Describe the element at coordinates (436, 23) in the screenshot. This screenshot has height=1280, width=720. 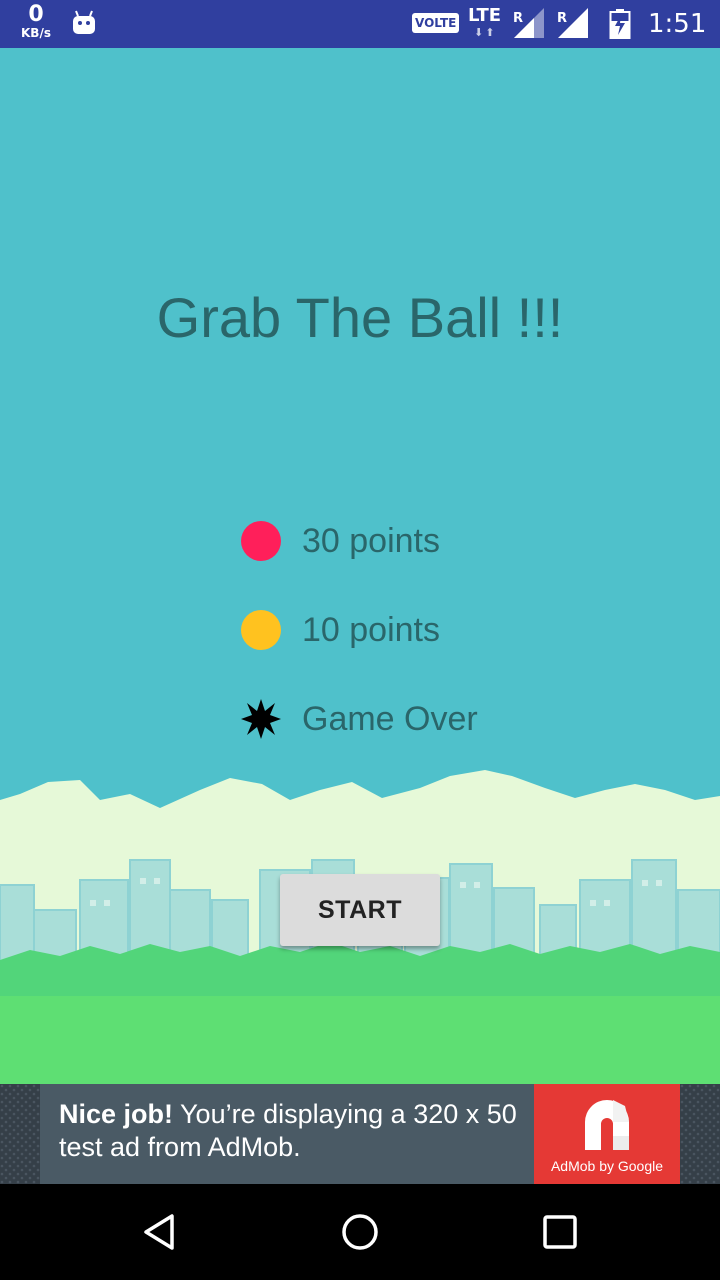
I see `volte-badge: VOLTE` at that location.